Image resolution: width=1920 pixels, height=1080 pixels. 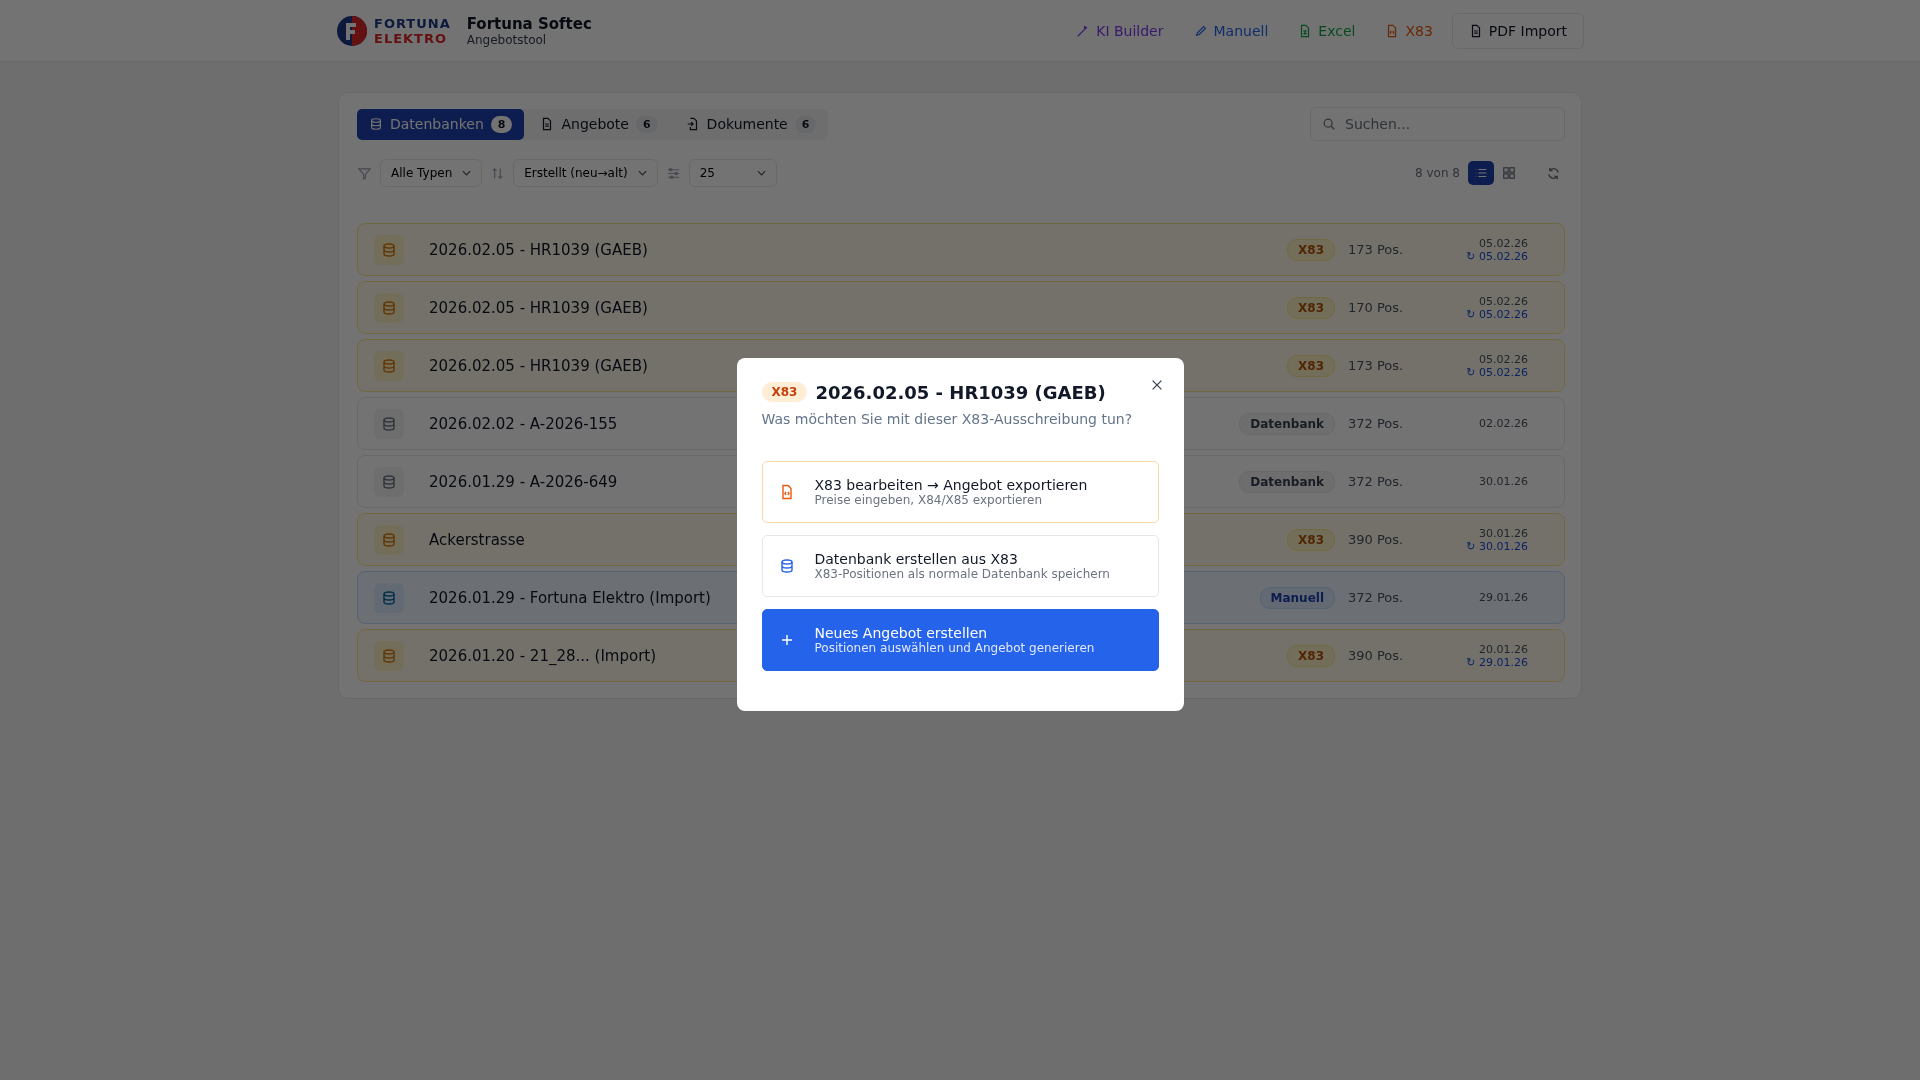 What do you see at coordinates (947, 418) in the screenshot?
I see `dialog-question: Was möchten Sie mit dieser X83-Ausschreibung tun?` at bounding box center [947, 418].